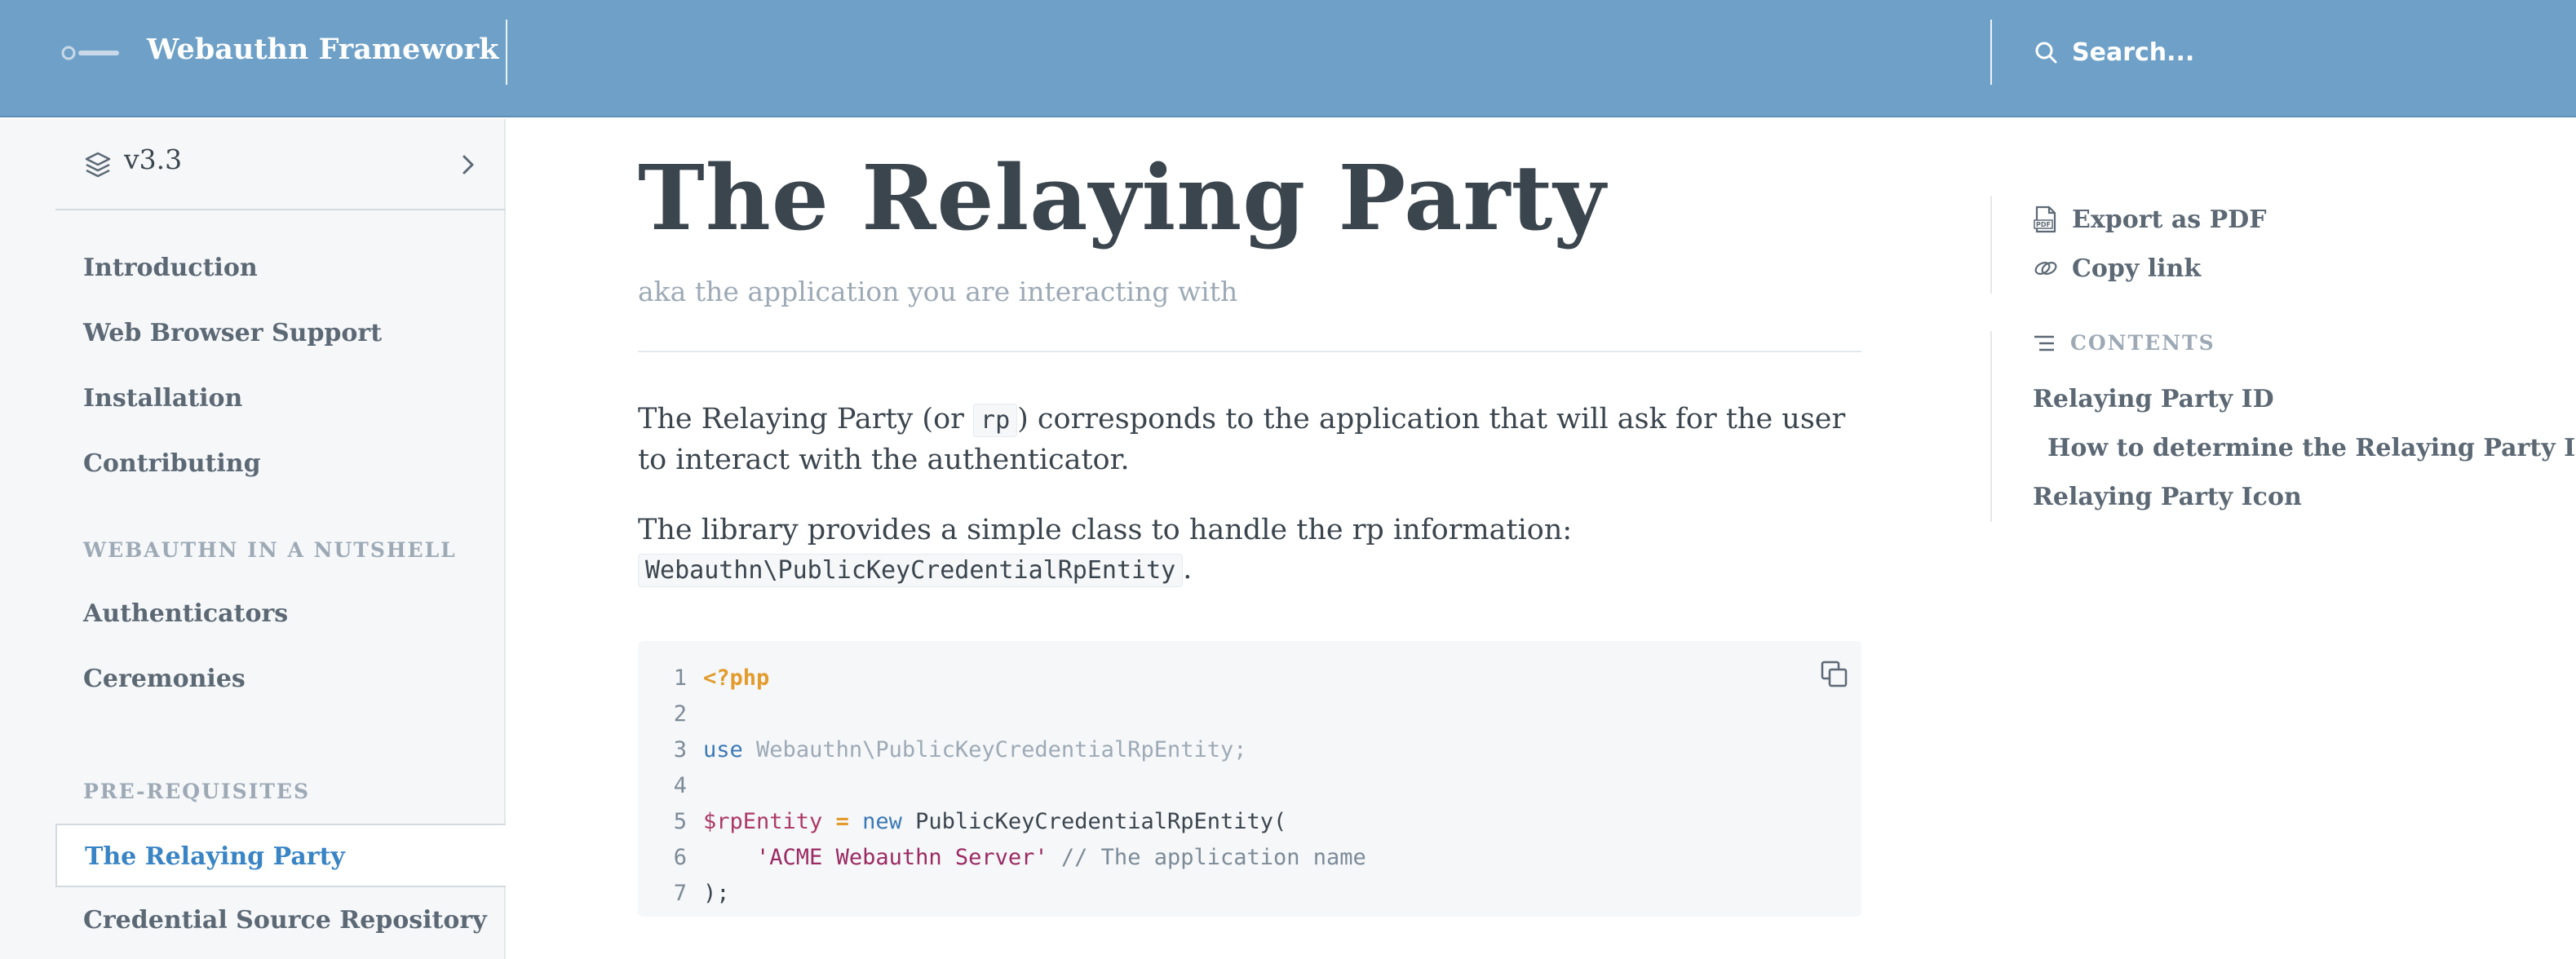  I want to click on line-number: 5, so click(680, 821).